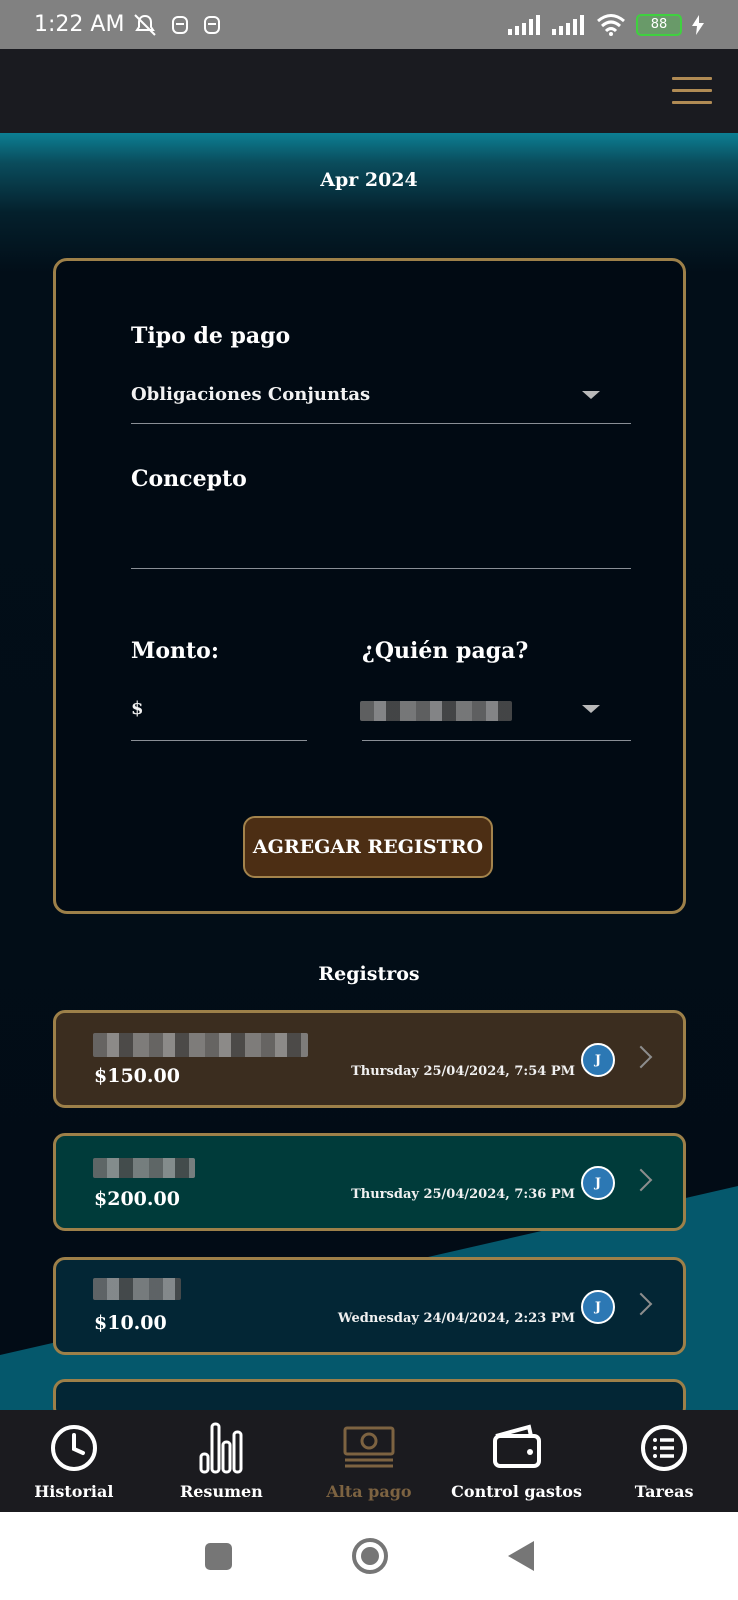  I want to click on list-icon, so click(664, 1448).